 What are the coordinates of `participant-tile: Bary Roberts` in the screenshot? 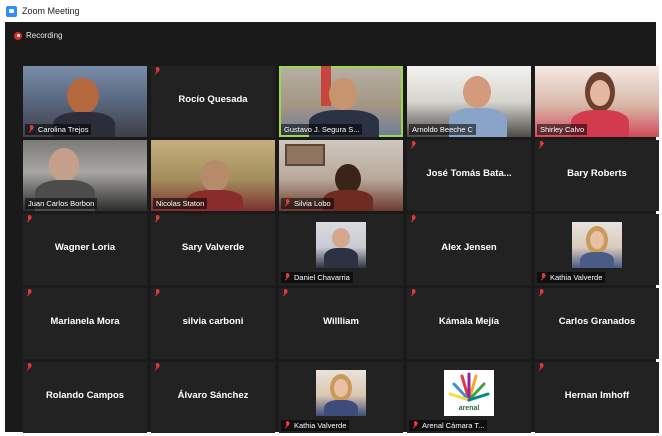 It's located at (597, 175).